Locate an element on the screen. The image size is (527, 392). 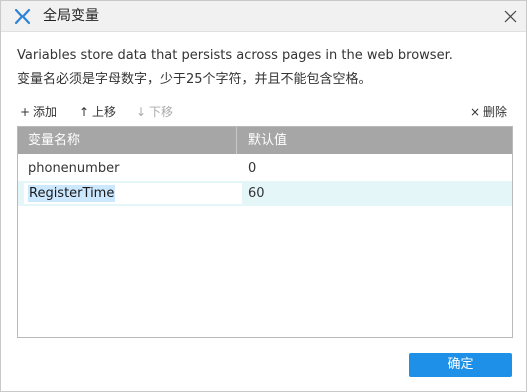
plus-icon: + is located at coordinates (25, 112).